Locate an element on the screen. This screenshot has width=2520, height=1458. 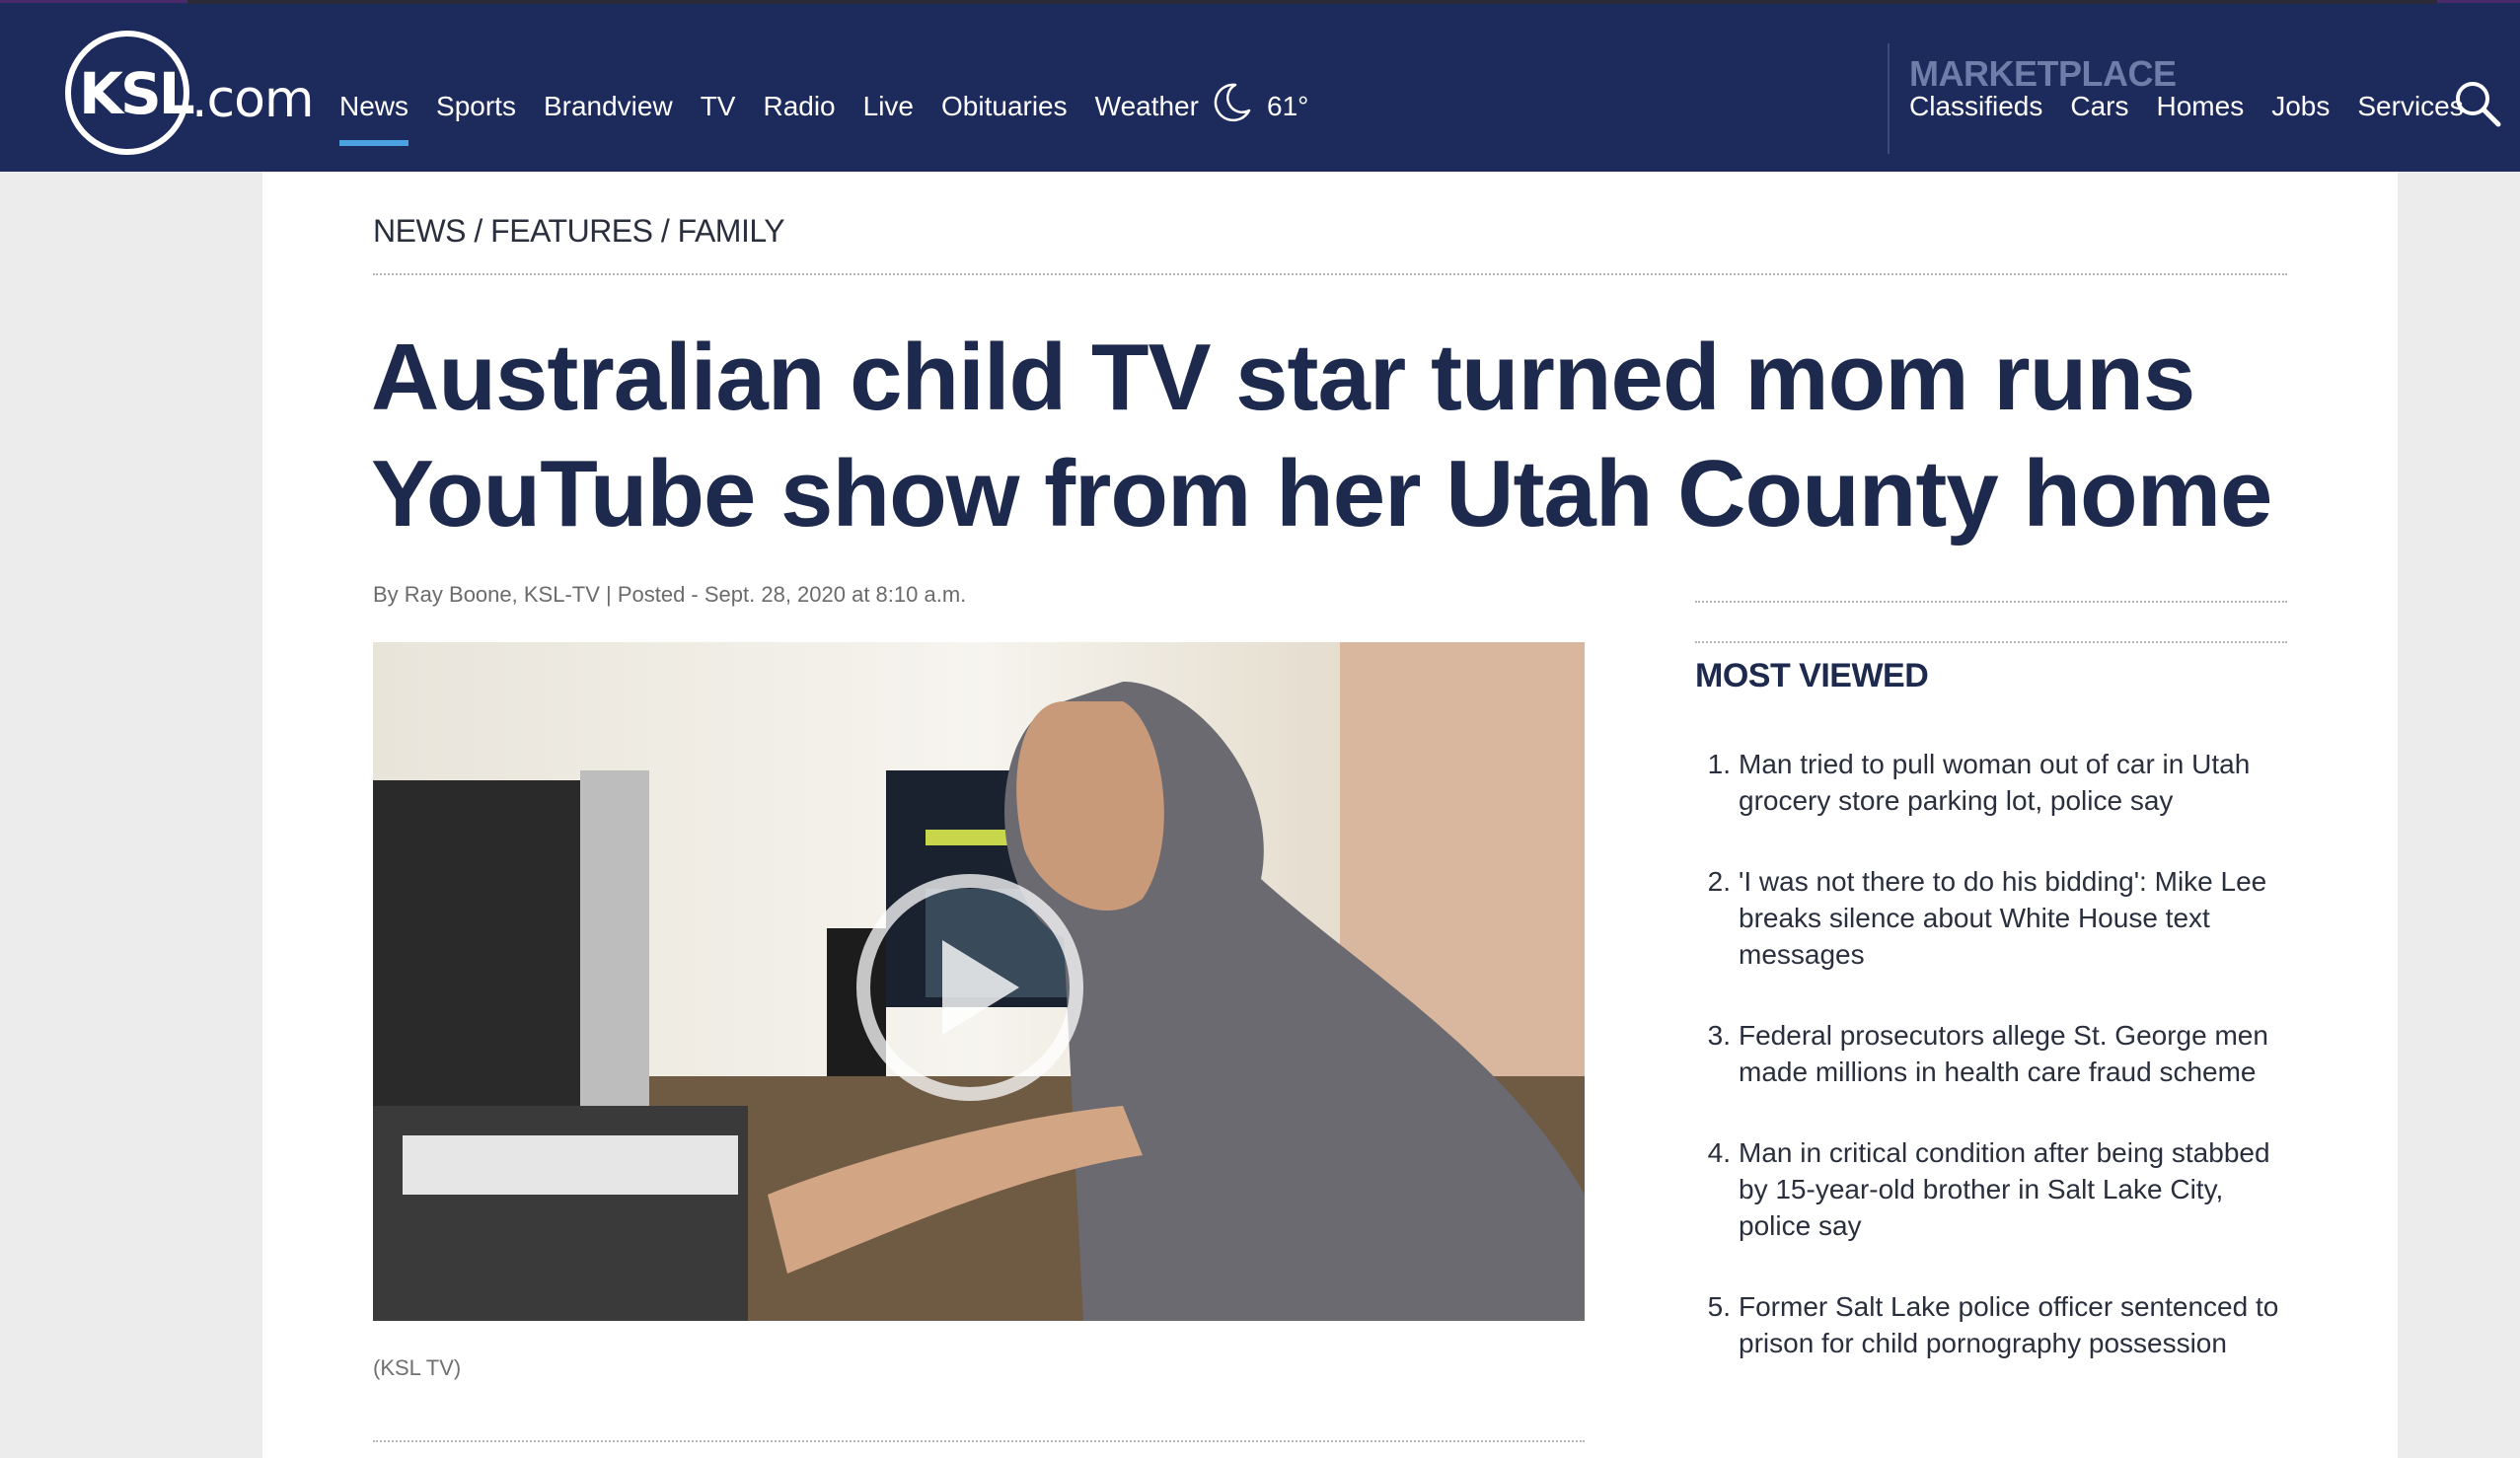
market-item-jobs: Jobs is located at coordinates (2314, 106).